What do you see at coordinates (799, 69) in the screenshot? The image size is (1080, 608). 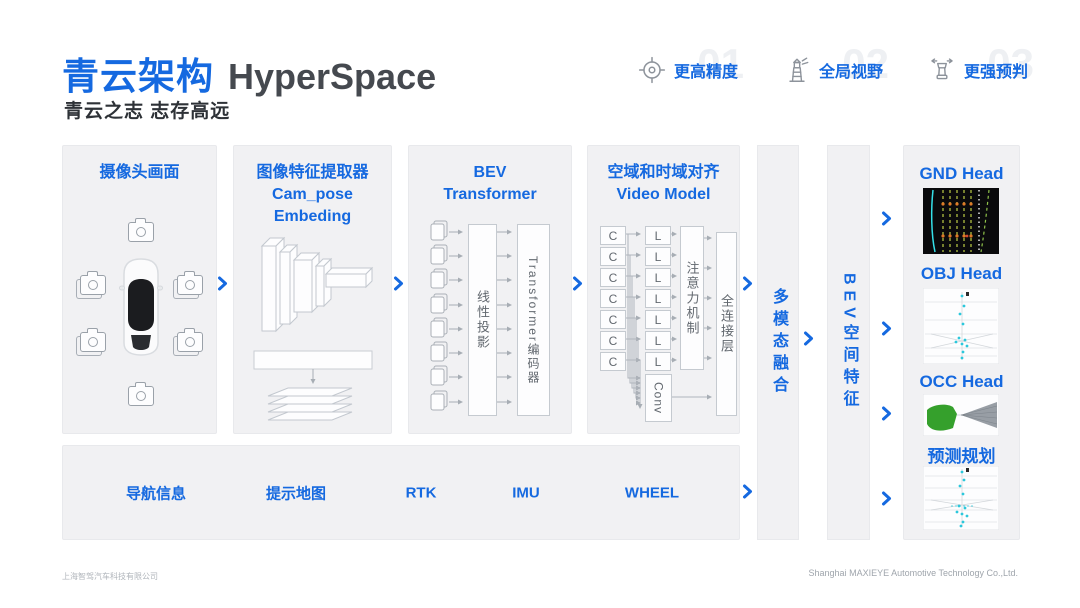 I see `lighthouse-icon` at bounding box center [799, 69].